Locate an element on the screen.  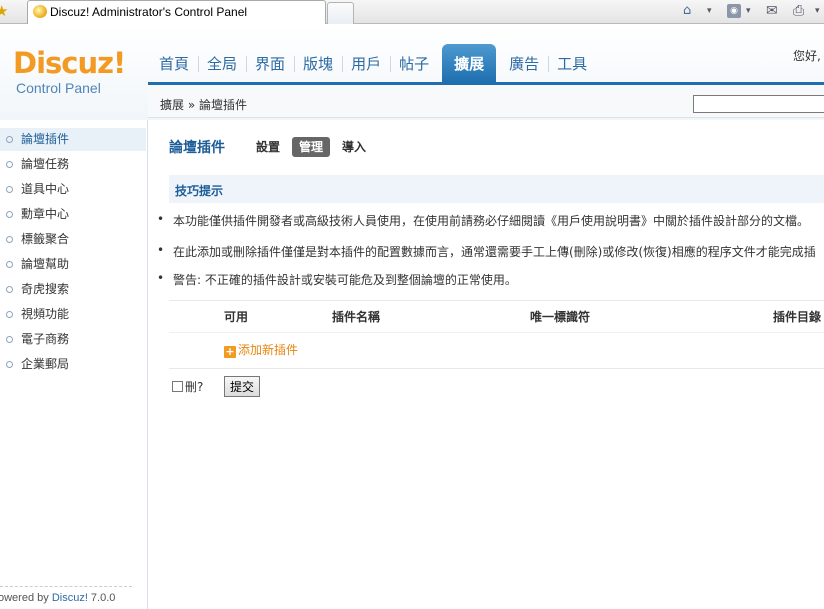
sidebar-item-label: 道具中心 is located at coordinates (45, 189).